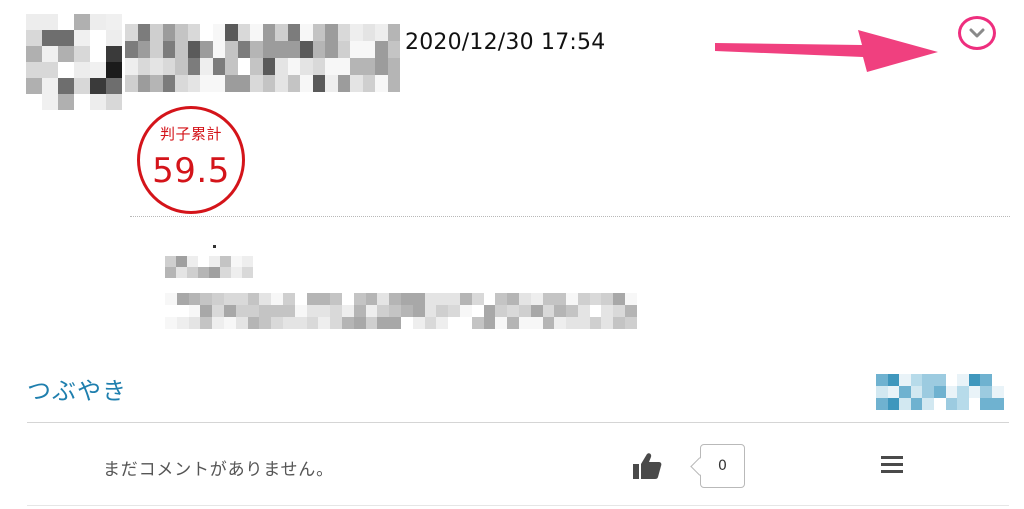 This screenshot has width=1024, height=509. What do you see at coordinates (218, 470) in the screenshot?
I see `no-comments-message: まだコメントがありません。` at bounding box center [218, 470].